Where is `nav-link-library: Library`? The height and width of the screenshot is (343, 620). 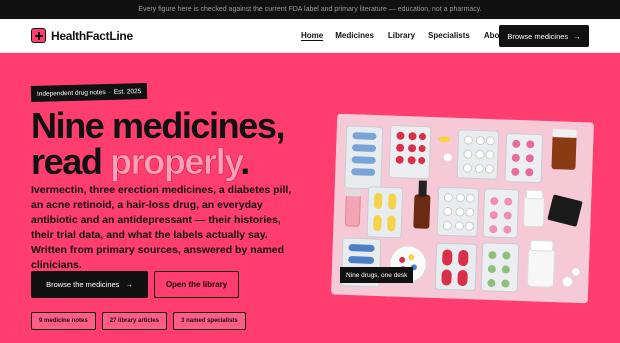 nav-link-library: Library is located at coordinates (401, 35).